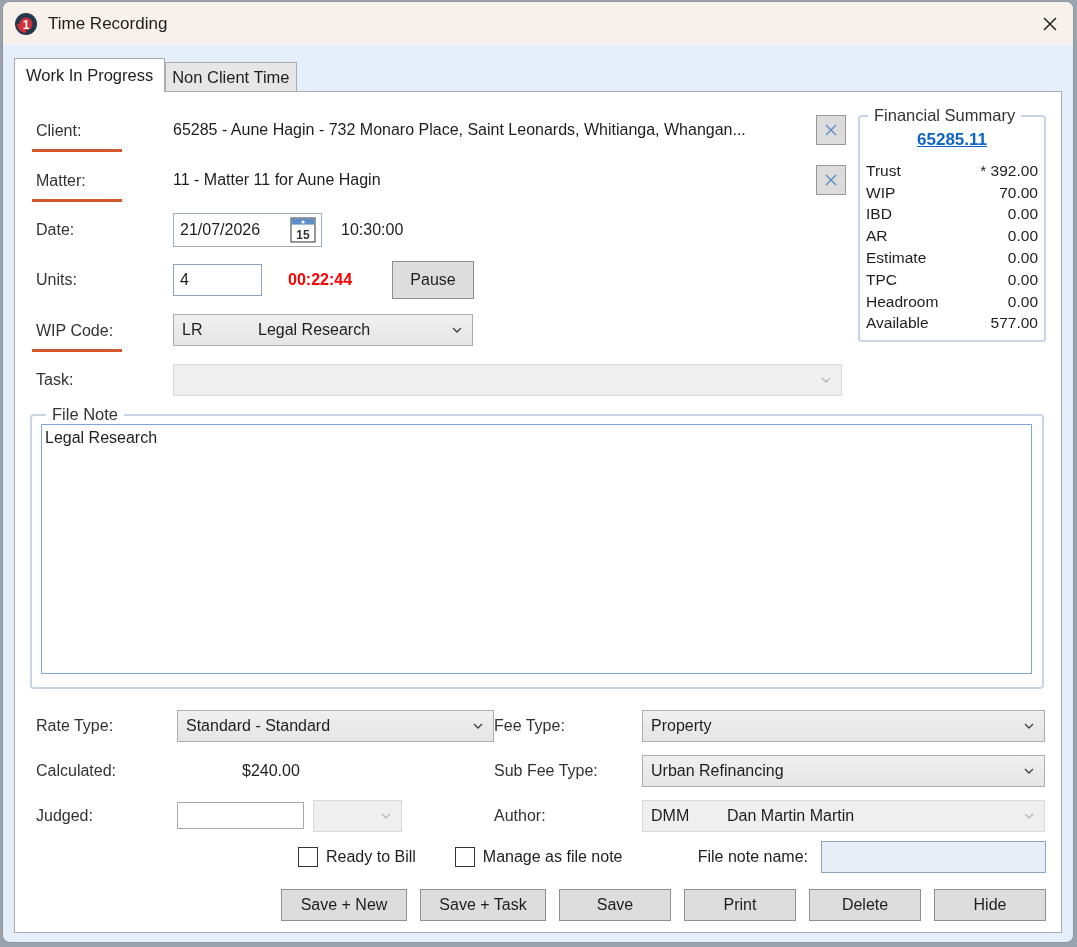 The height and width of the screenshot is (947, 1077). What do you see at coordinates (879, 214) in the screenshot?
I see `summary-label: IBD` at bounding box center [879, 214].